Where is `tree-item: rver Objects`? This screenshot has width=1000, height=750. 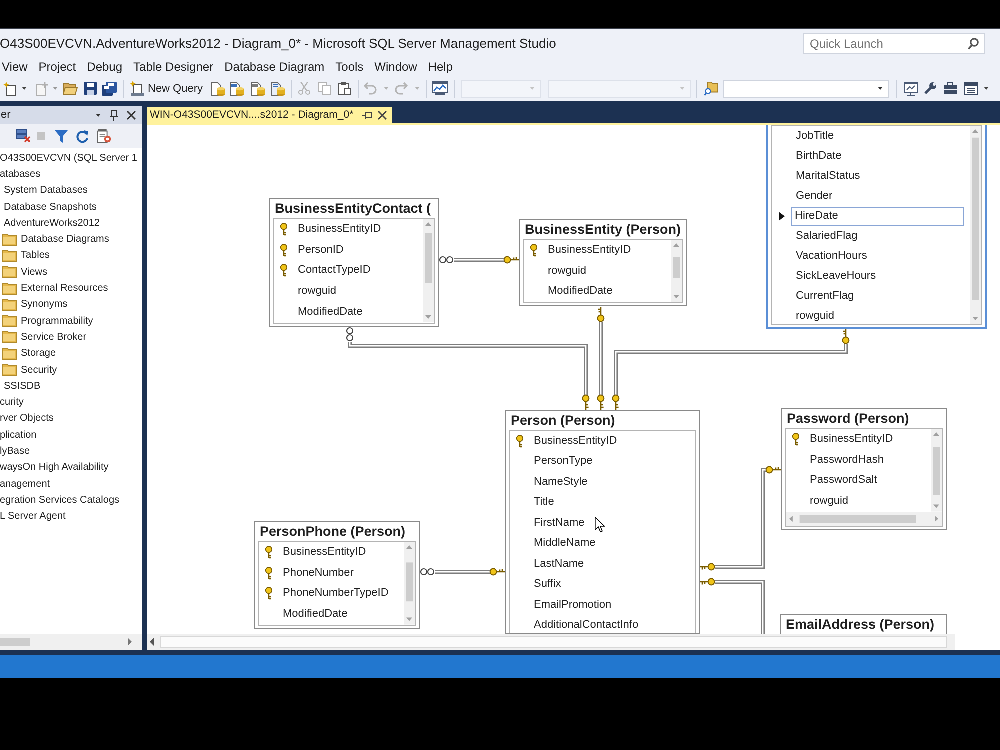 tree-item: rver Objects is located at coordinates (27, 418).